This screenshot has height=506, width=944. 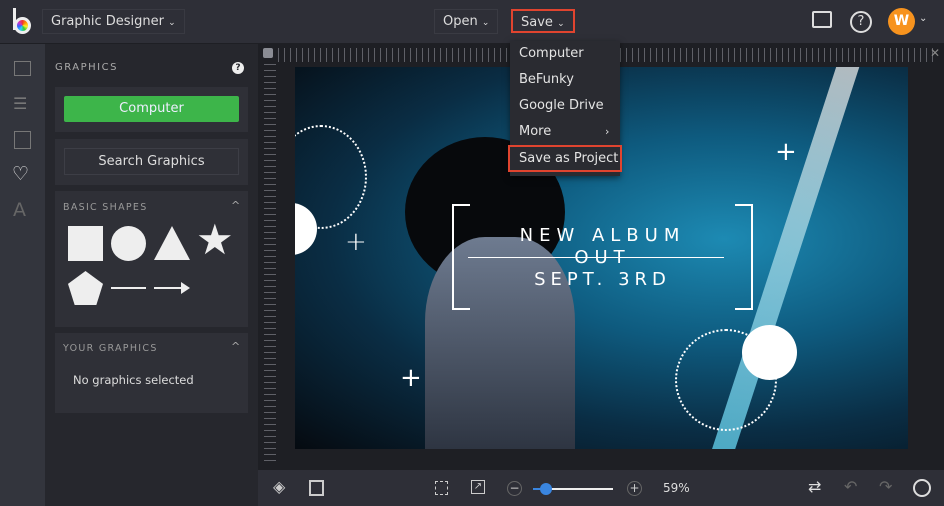 I want to click on open-button: Open ⌄, so click(x=466, y=21).